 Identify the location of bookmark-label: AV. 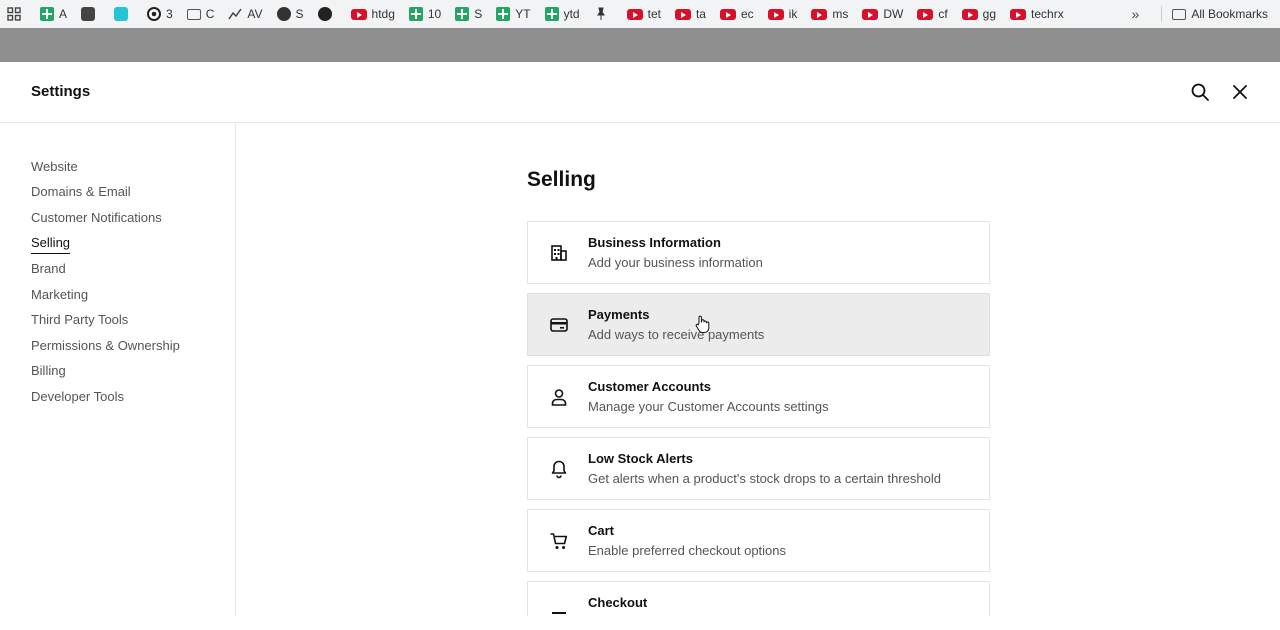
(255, 14).